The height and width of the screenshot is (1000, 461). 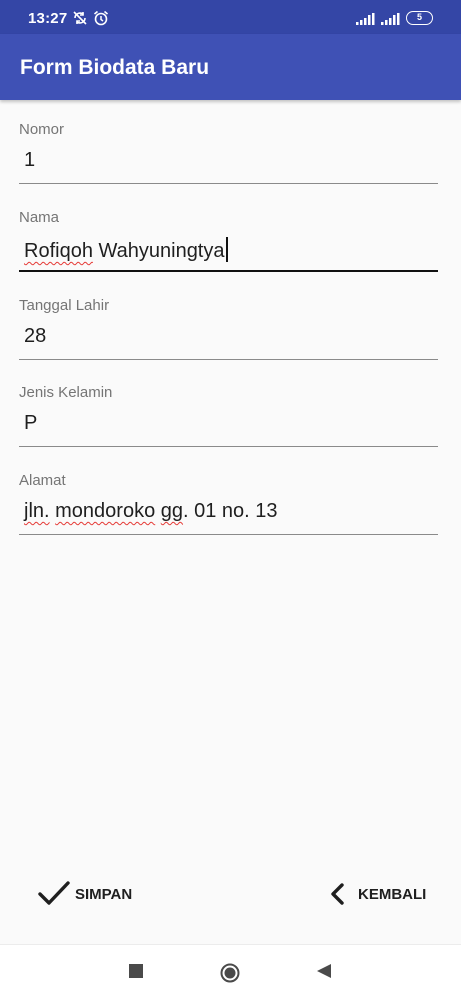 What do you see at coordinates (230, 975) in the screenshot?
I see `home-icon` at bounding box center [230, 975].